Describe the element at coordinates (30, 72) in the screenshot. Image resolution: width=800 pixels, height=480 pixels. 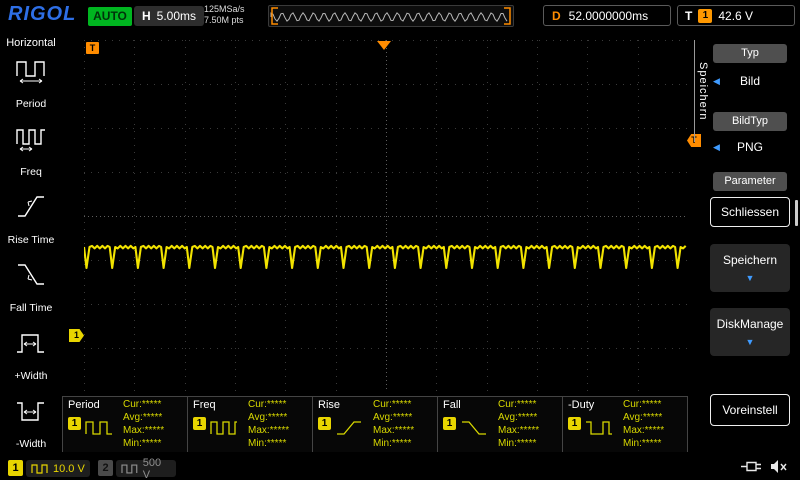
I see `period-icon` at that location.